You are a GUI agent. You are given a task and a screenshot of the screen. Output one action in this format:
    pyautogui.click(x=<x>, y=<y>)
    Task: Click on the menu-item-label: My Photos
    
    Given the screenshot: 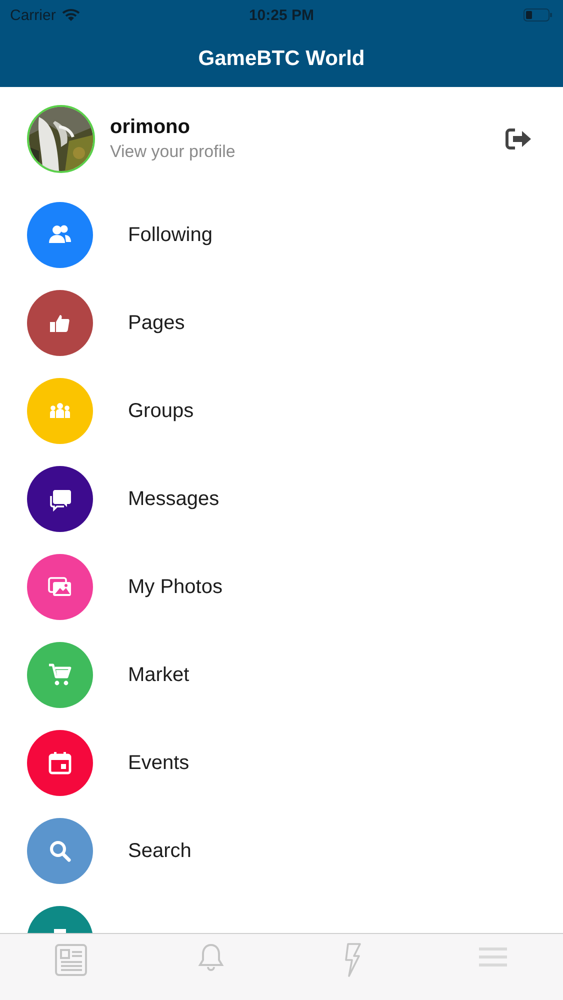 What is the action you would take?
    pyautogui.click(x=175, y=587)
    